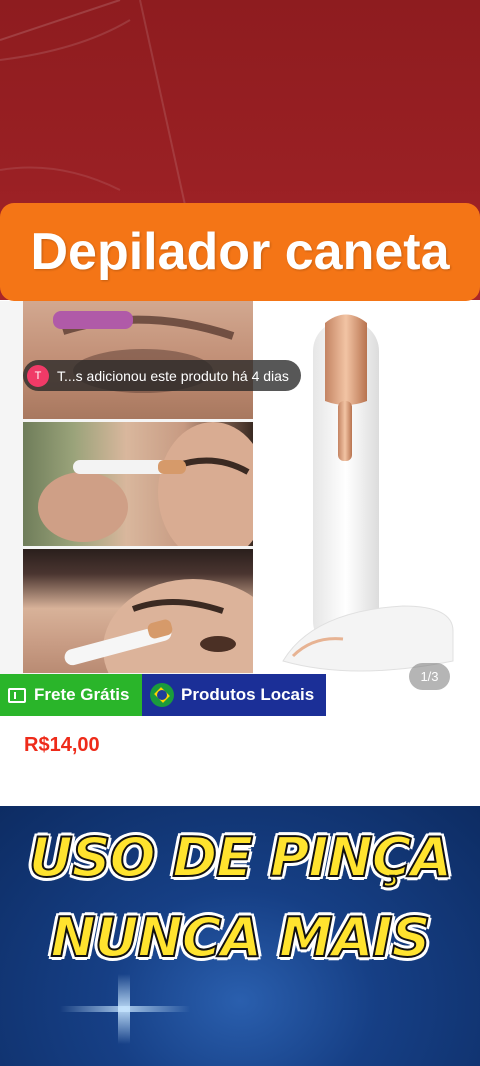 This screenshot has height=1066, width=480. I want to click on title-banner: Depilador caneta, so click(240, 252).